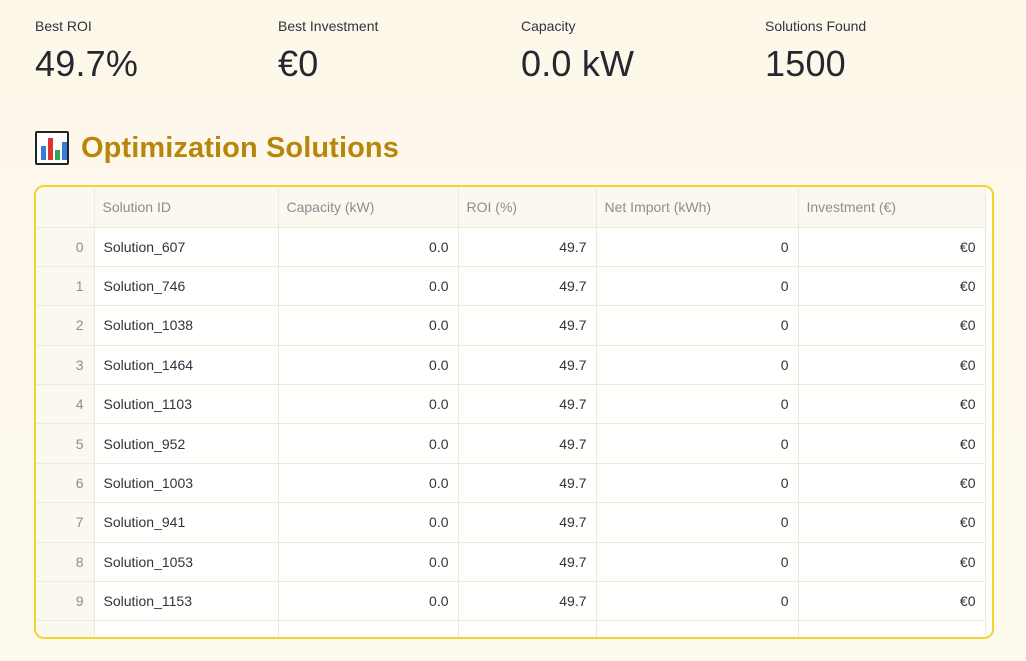 Image resolution: width=1026 pixels, height=661 pixels. What do you see at coordinates (578, 63) in the screenshot?
I see `metric-value: 0.0 kW` at bounding box center [578, 63].